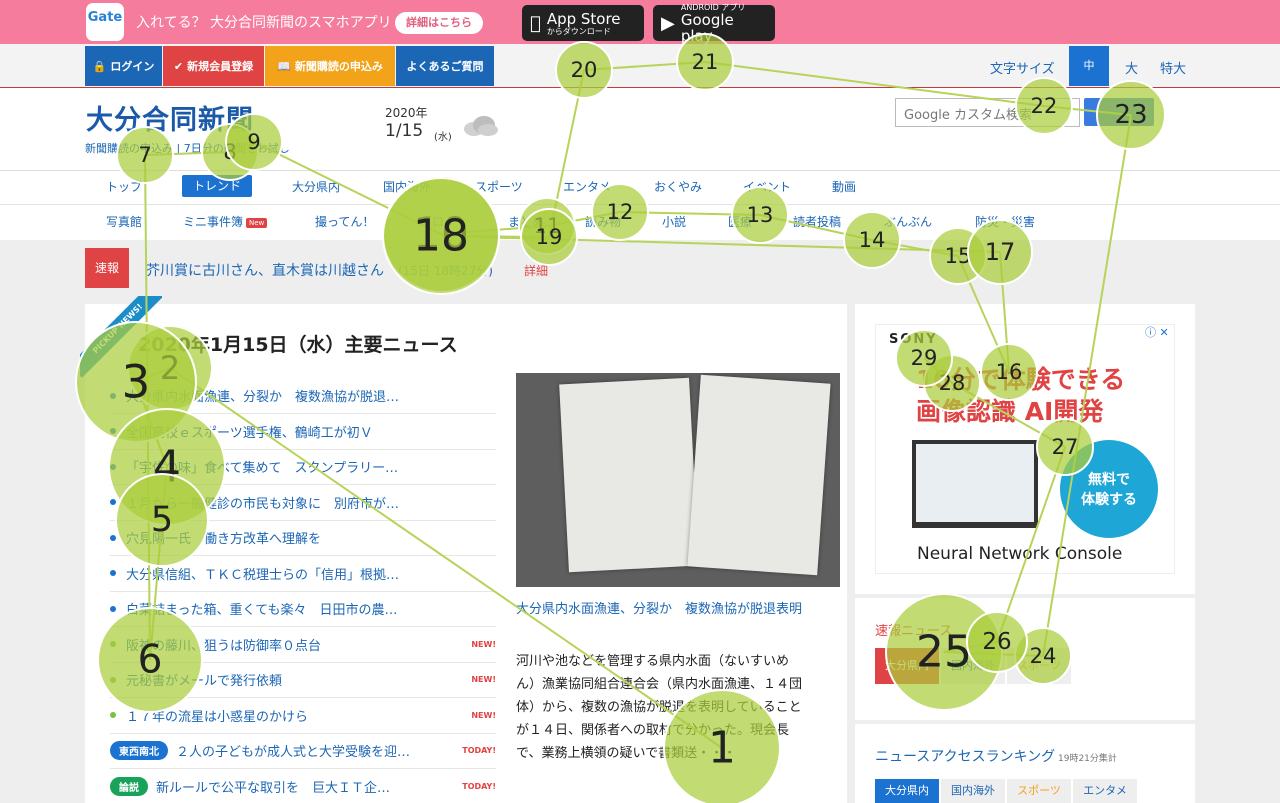 The width and height of the screenshot is (1280, 803). I want to click on feature-title: 大分県内水面漁連、分裂か 複数漁協が脱退表明, so click(666, 609).